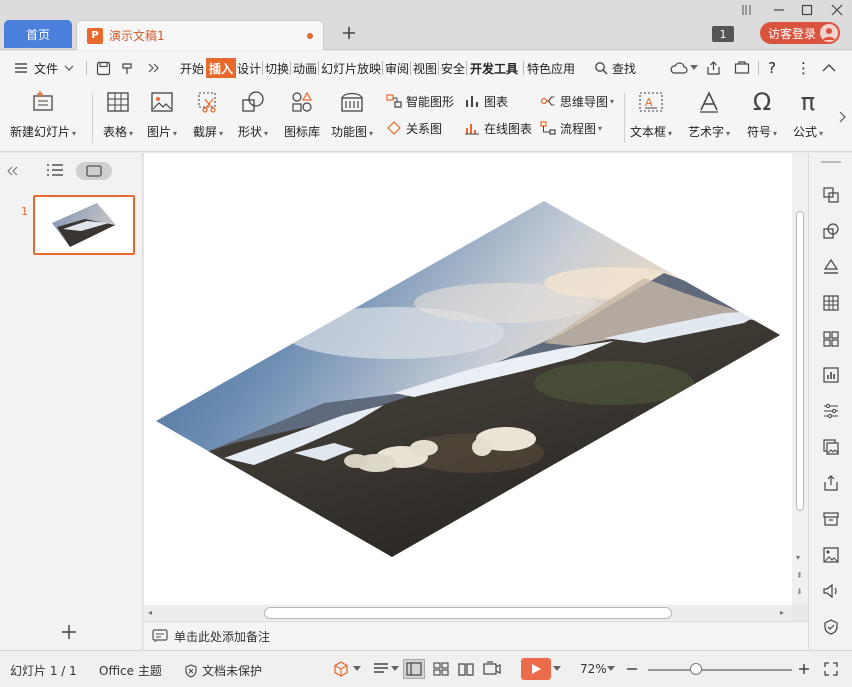  What do you see at coordinates (494, 68) in the screenshot?
I see `tab-developer: 开发工具` at bounding box center [494, 68].